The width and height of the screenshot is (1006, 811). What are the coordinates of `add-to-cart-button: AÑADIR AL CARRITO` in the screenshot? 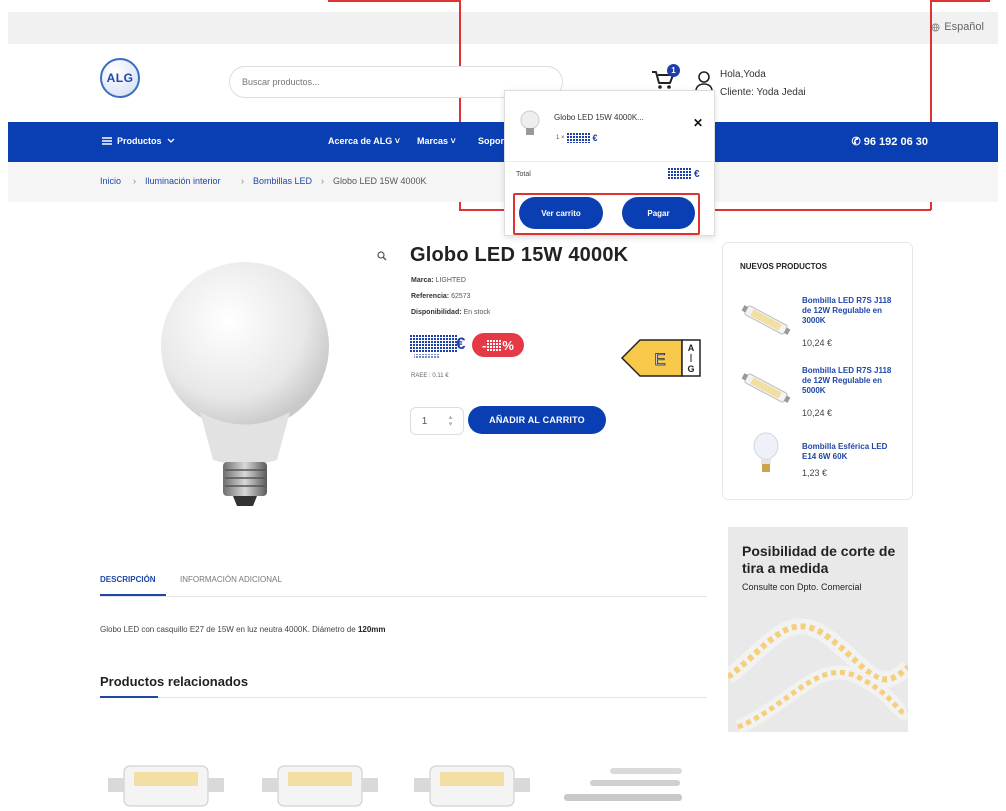 It's located at (537, 420).